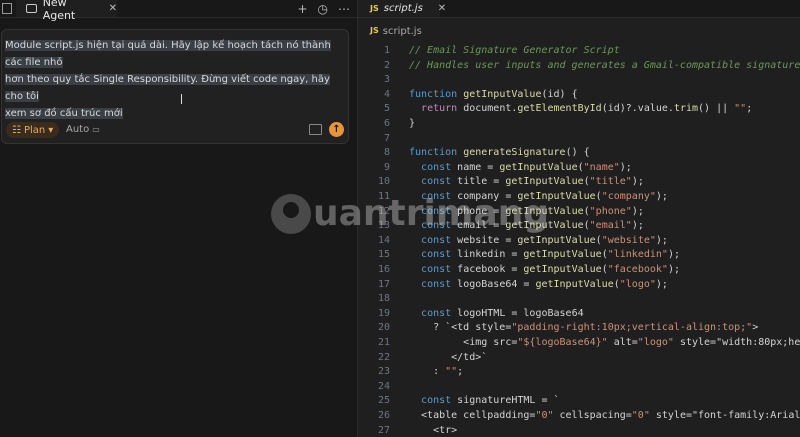 The width and height of the screenshot is (800, 437). What do you see at coordinates (433, 430) in the screenshot?
I see `code-line: <tr>` at bounding box center [433, 430].